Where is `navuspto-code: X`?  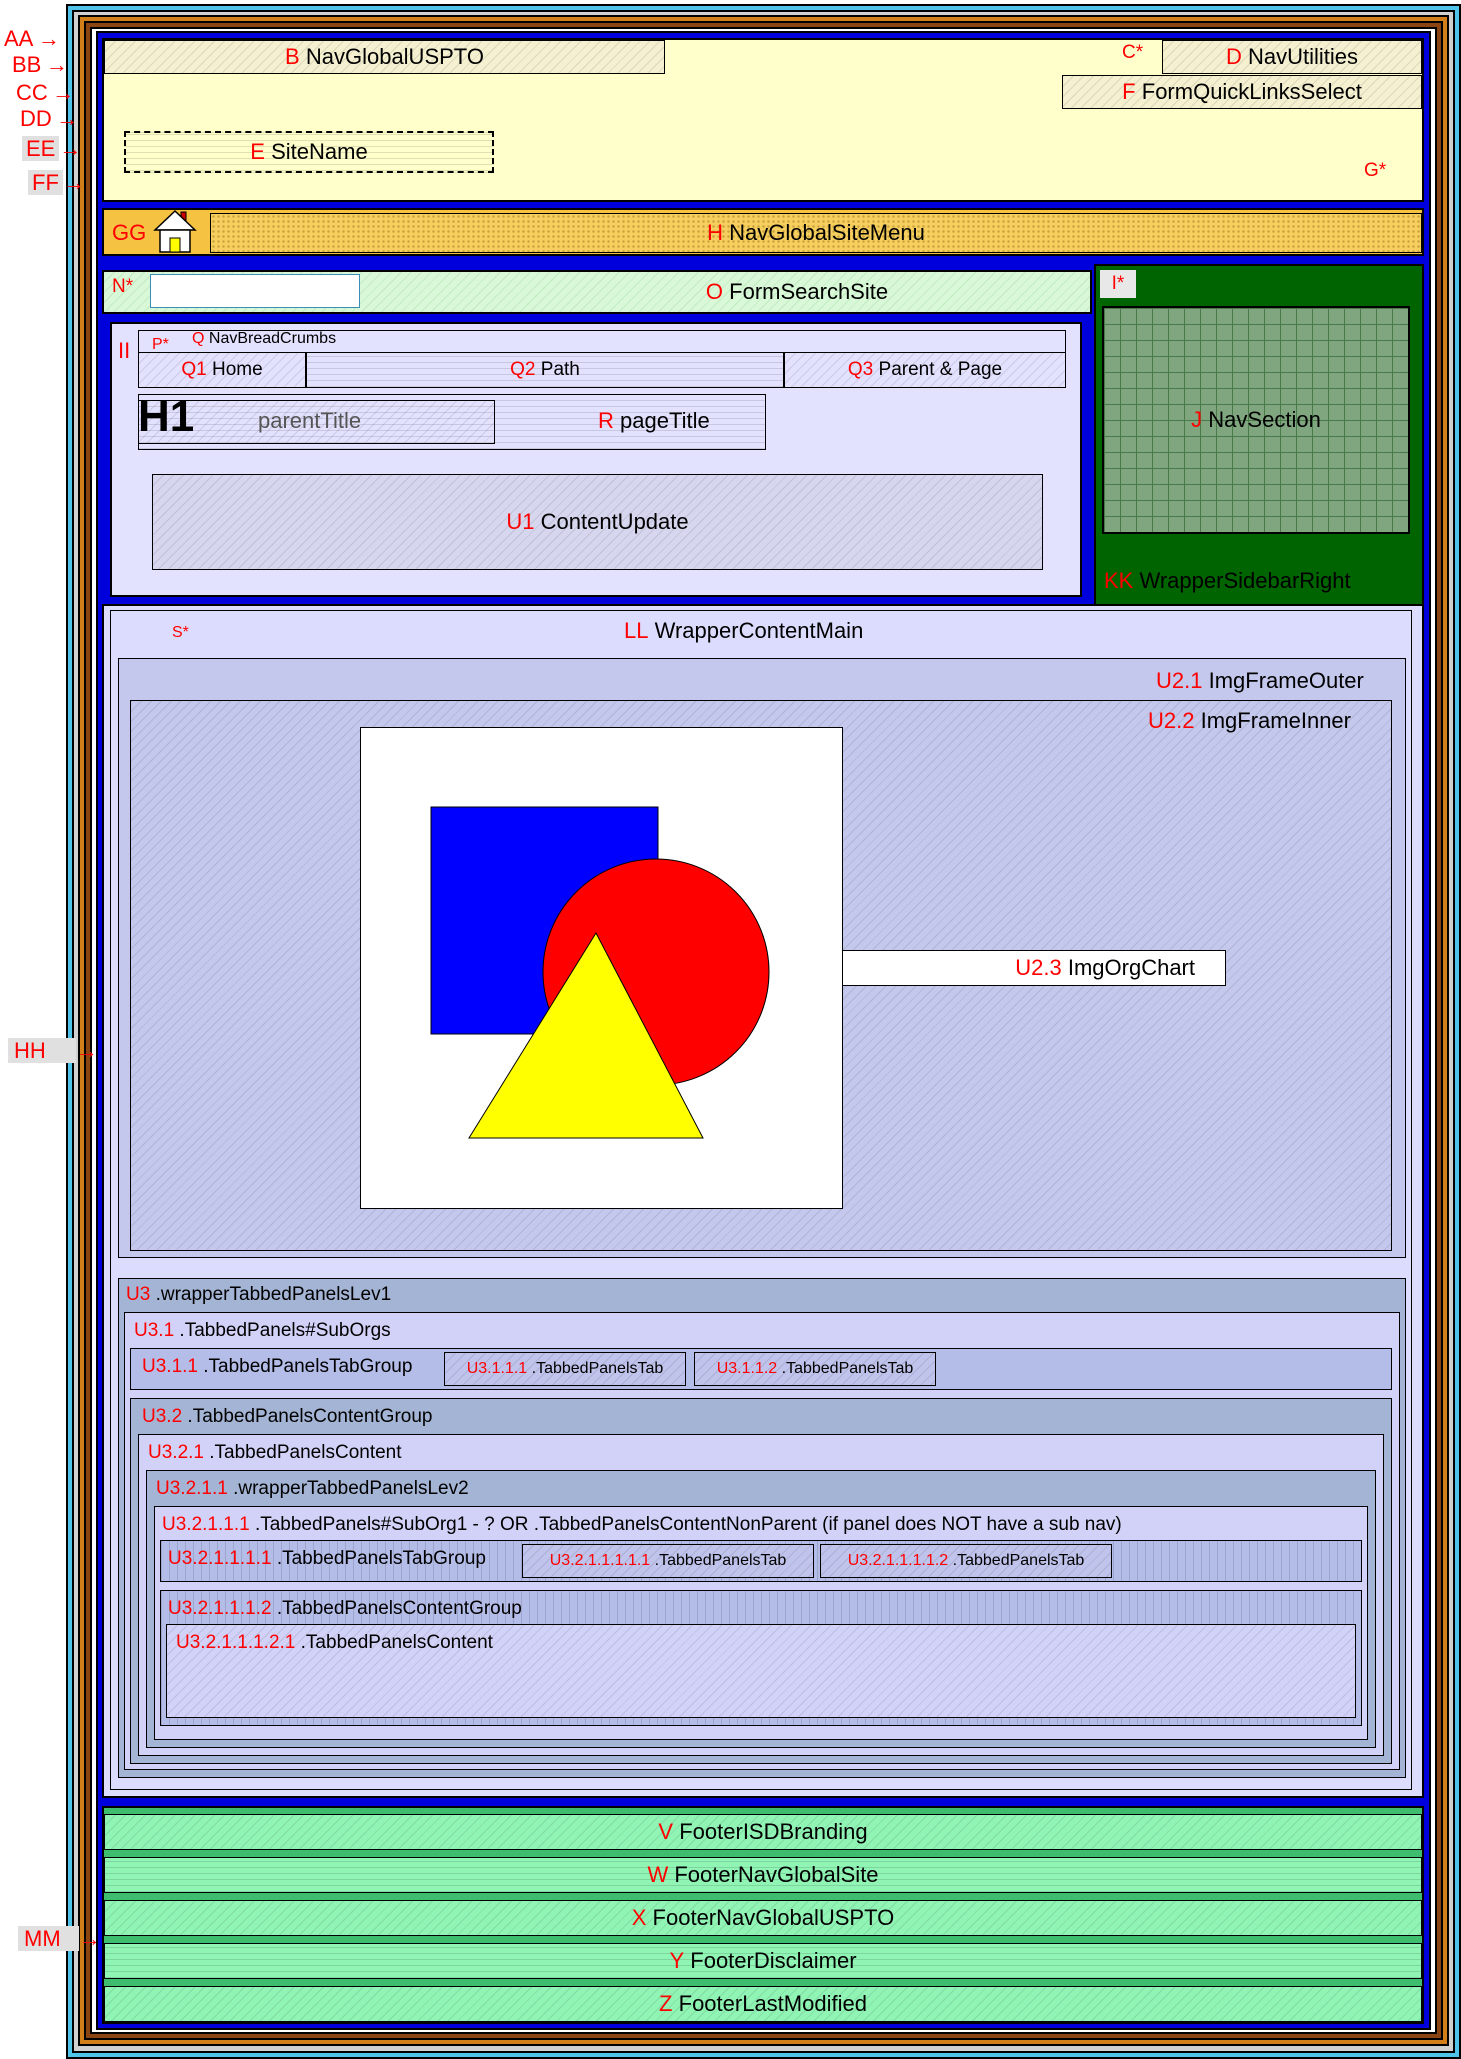
navuspto-code: X is located at coordinates (639, 1917).